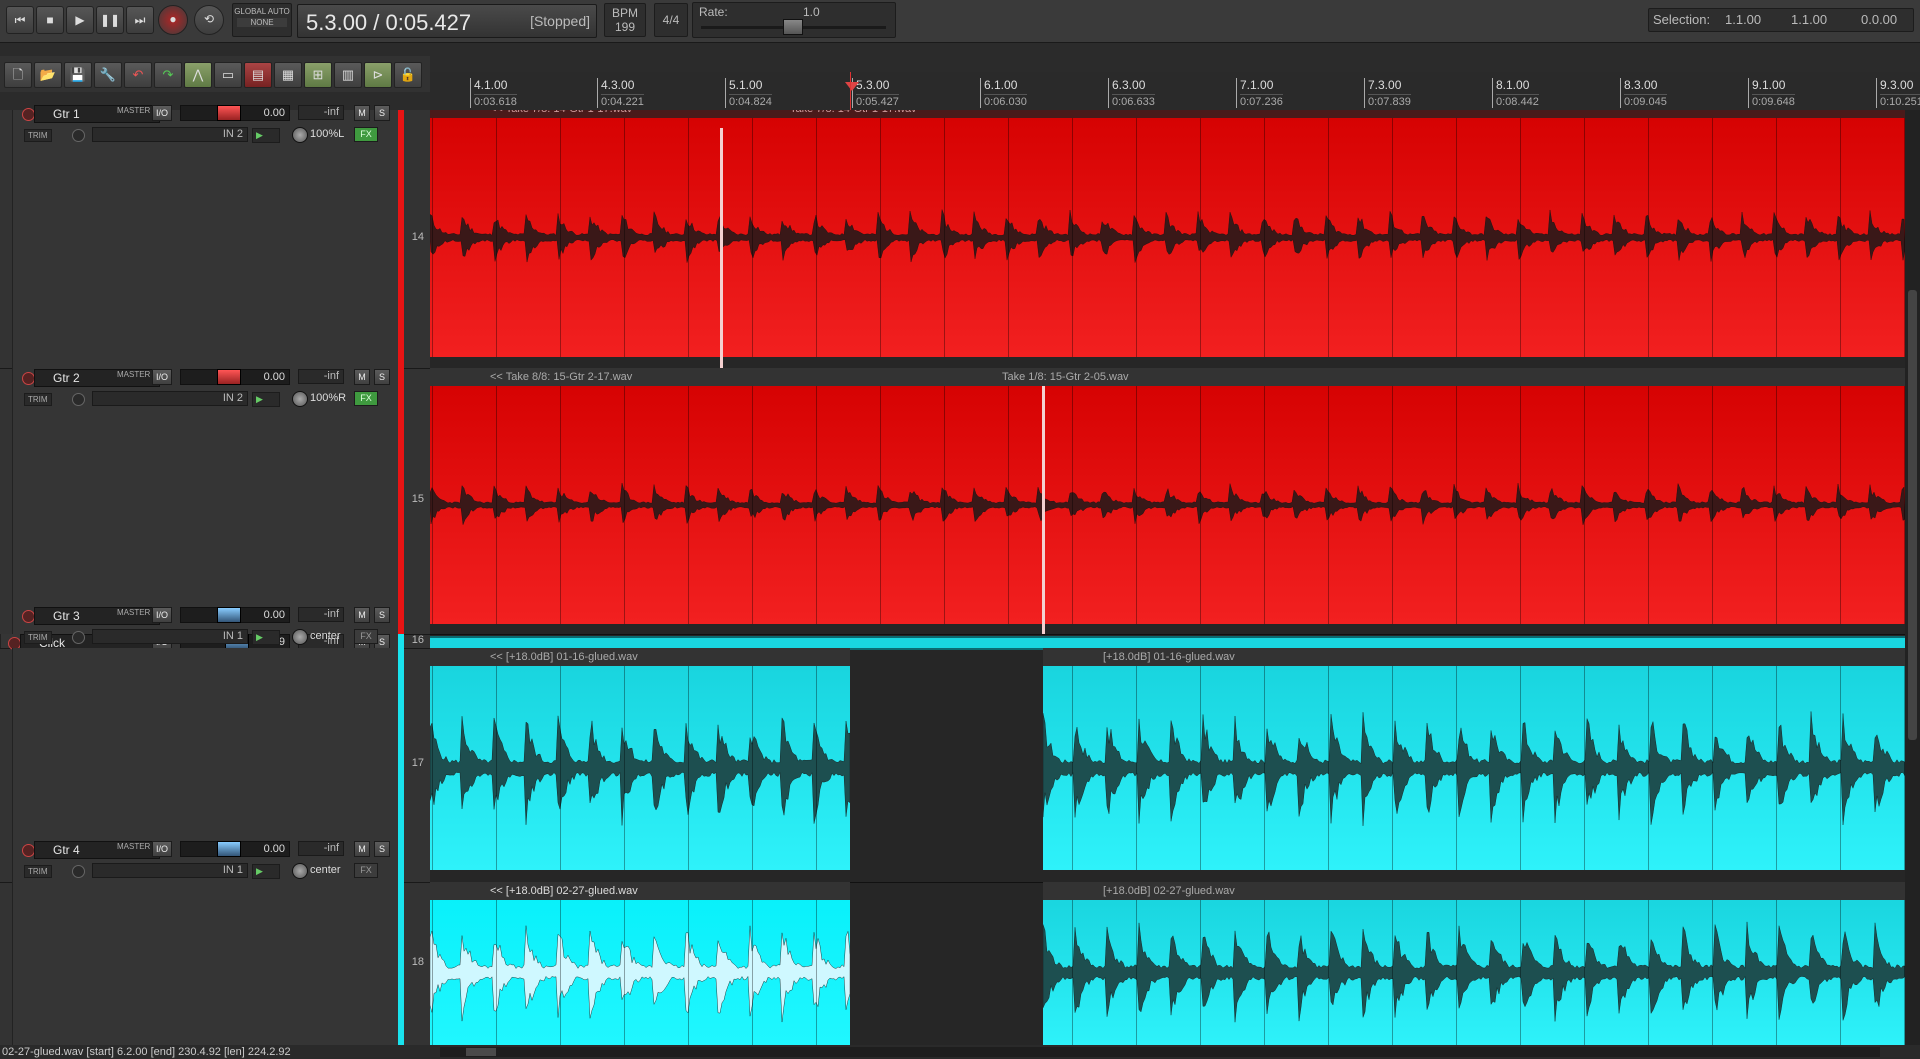  What do you see at coordinates (408, 75) in the screenshot?
I see `lock-icon: 🔓` at bounding box center [408, 75].